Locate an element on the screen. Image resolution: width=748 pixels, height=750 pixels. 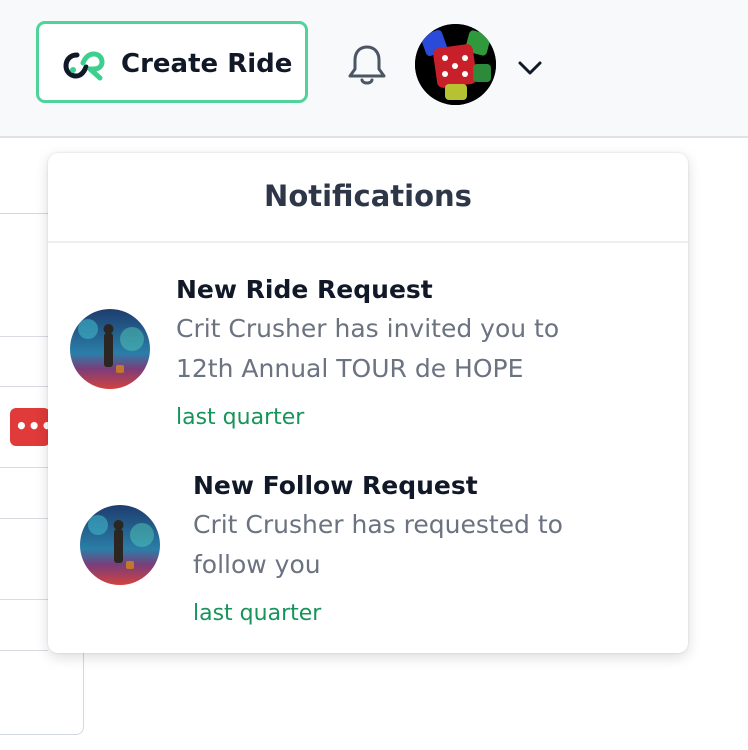
create-ride-button: Create Ride is located at coordinates (172, 62).